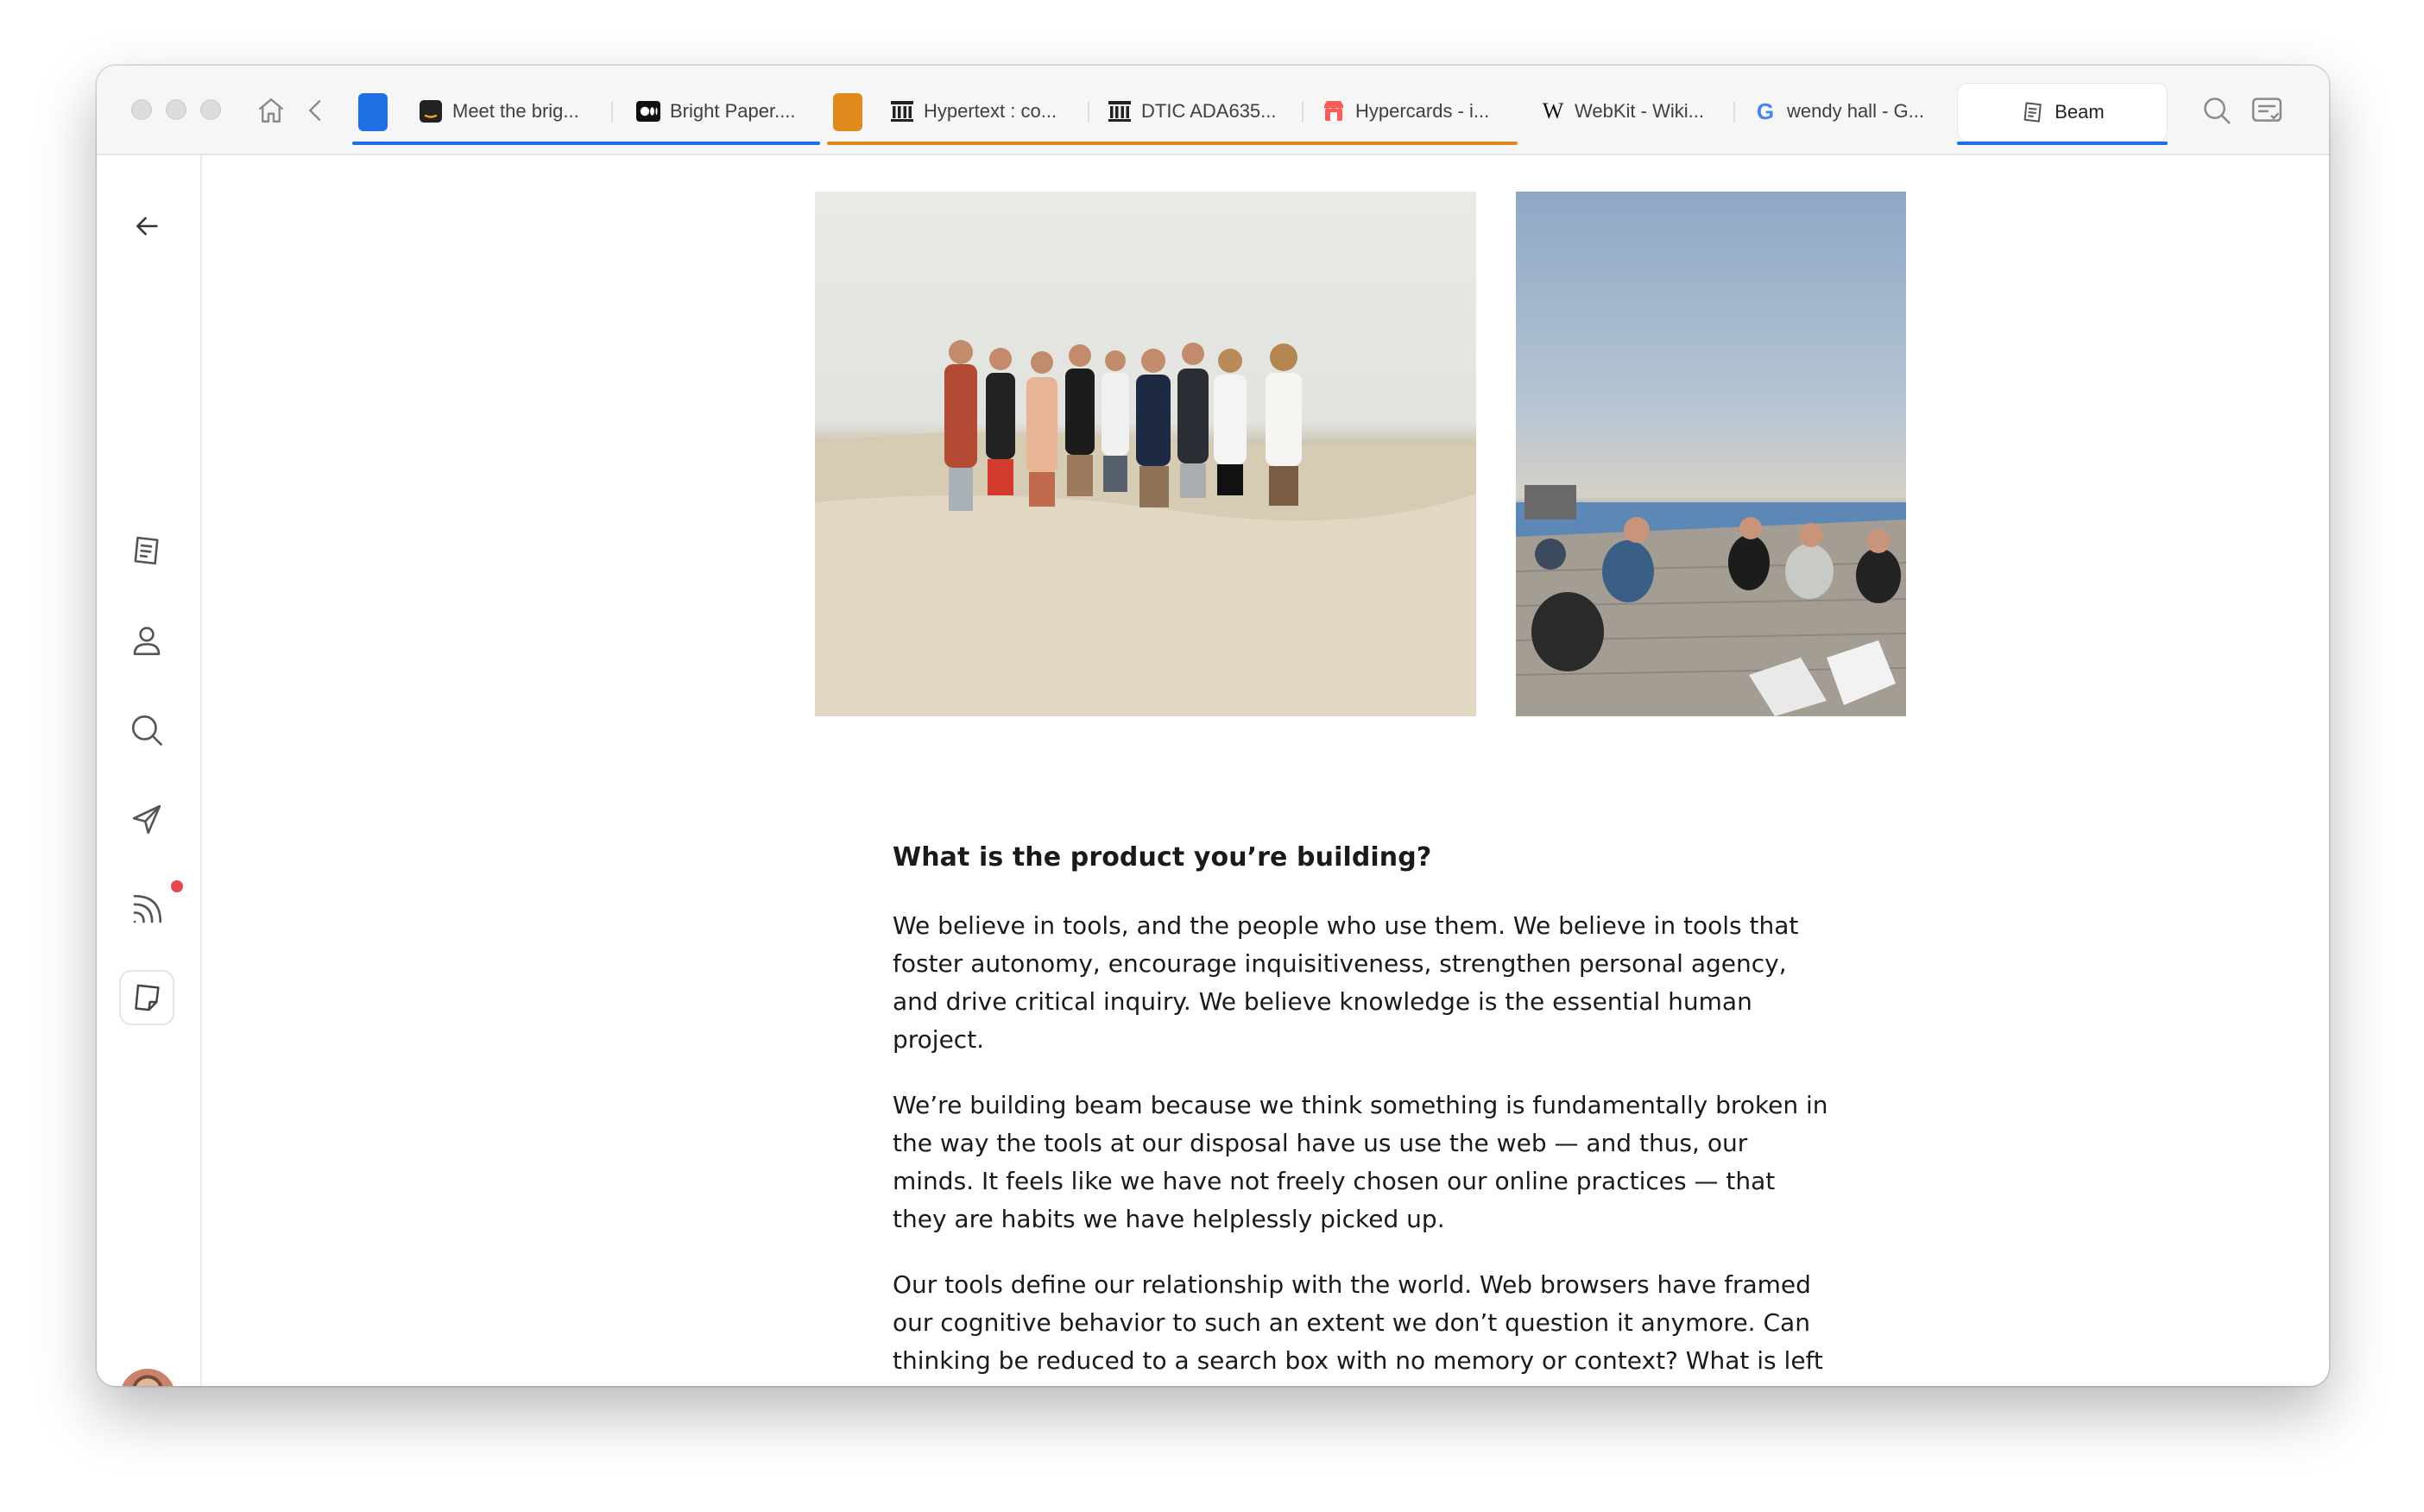  I want to click on back-arrow-button, so click(146, 226).